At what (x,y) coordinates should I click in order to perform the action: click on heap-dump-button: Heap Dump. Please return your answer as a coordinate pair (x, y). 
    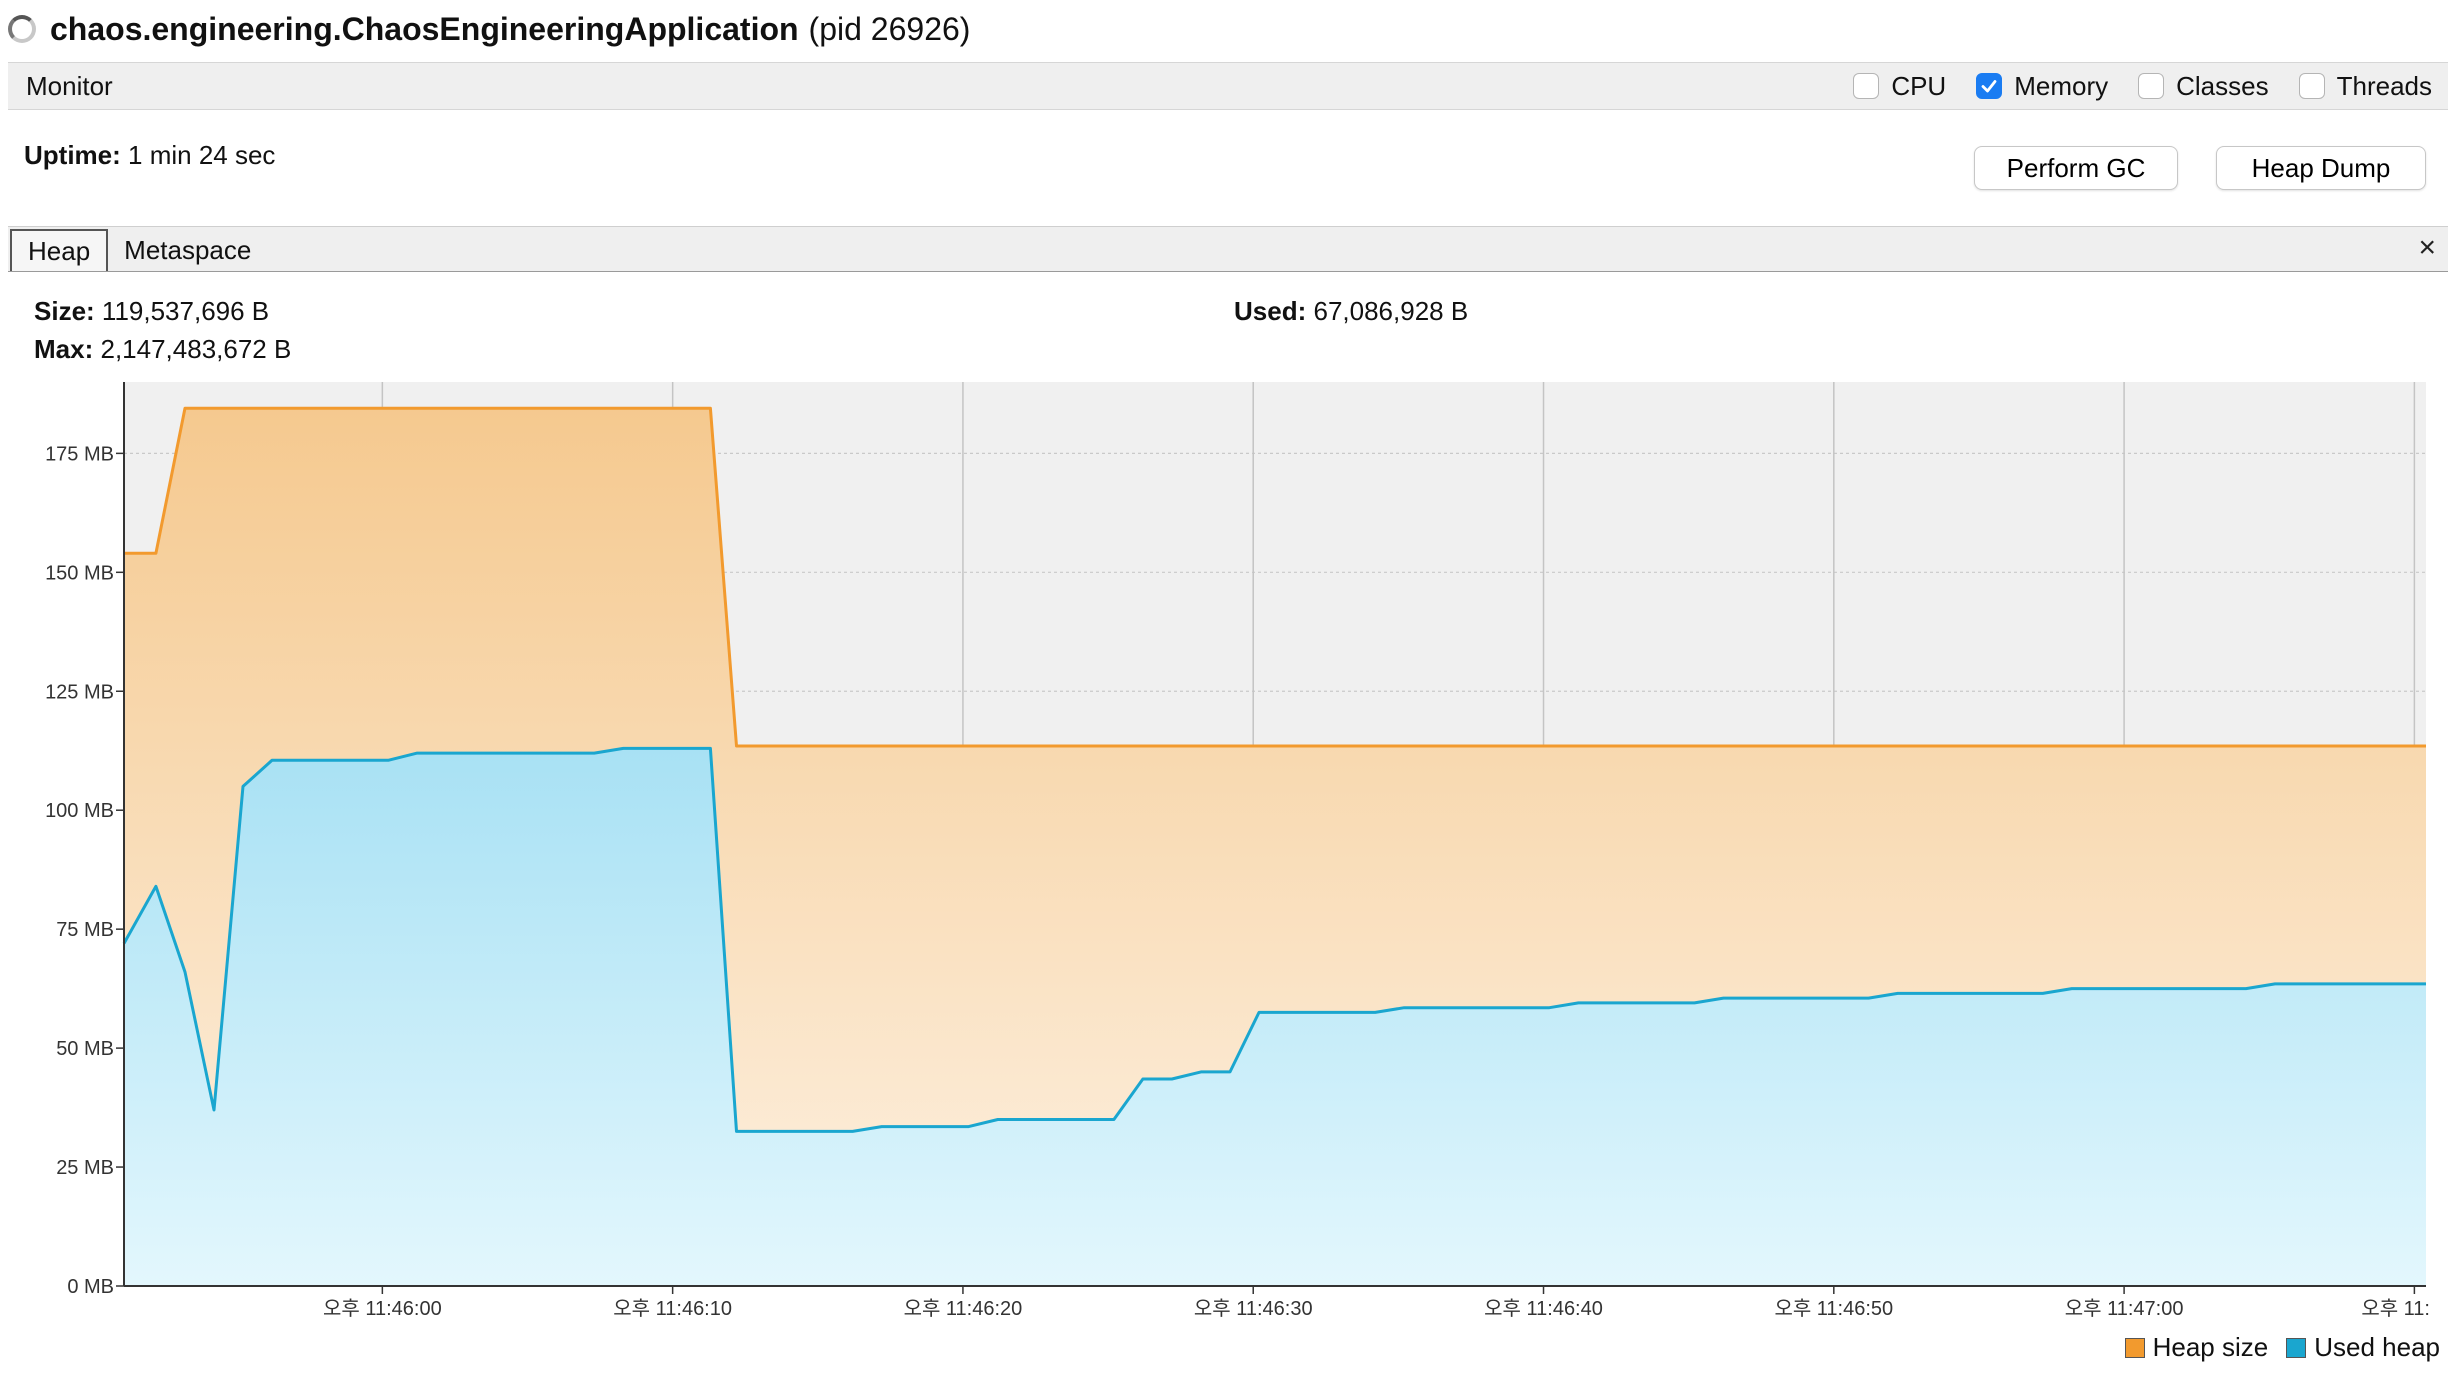
    Looking at the image, I should click on (2321, 168).